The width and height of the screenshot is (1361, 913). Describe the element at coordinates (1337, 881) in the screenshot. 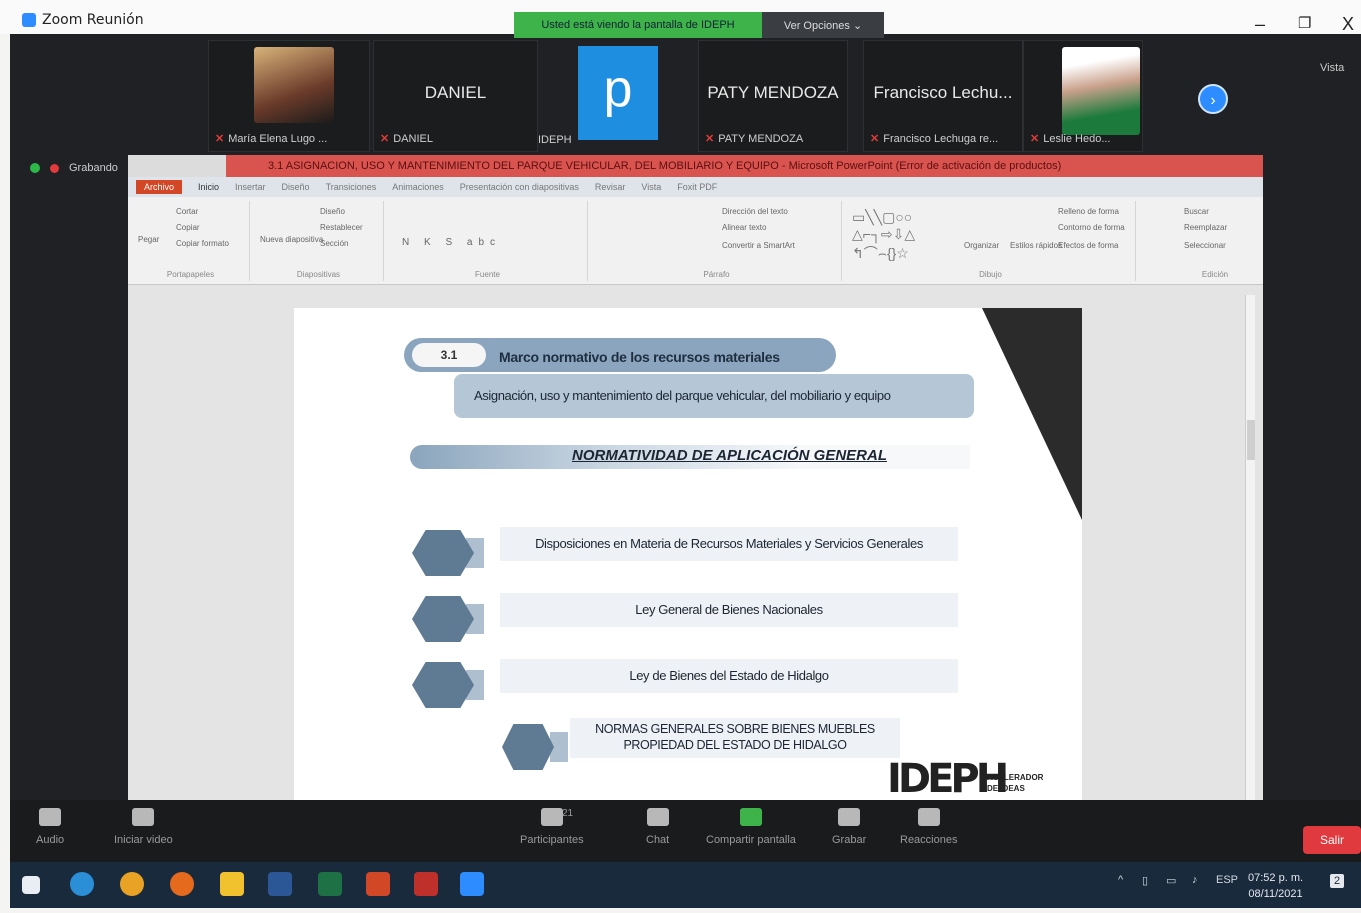

I see `notifications-badge: 2` at that location.